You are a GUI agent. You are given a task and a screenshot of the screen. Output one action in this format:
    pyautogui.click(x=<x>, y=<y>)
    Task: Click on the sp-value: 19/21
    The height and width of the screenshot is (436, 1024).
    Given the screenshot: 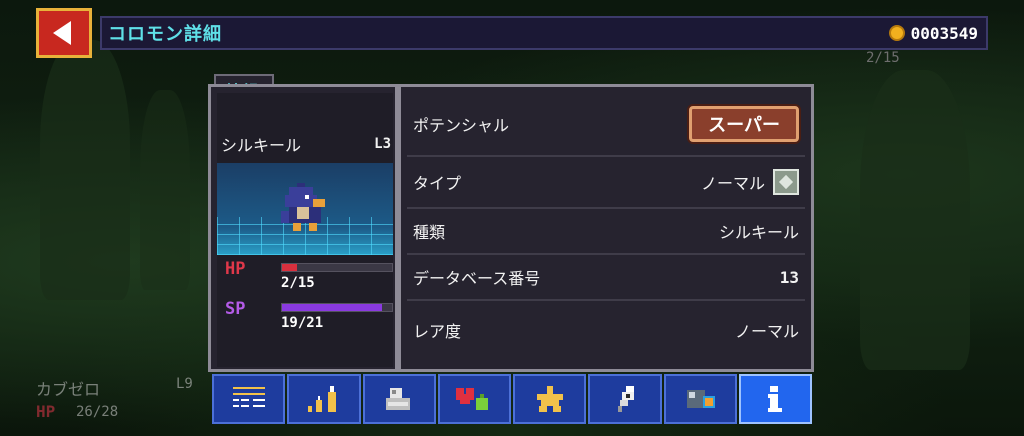 What is the action you would take?
    pyautogui.click(x=302, y=323)
    